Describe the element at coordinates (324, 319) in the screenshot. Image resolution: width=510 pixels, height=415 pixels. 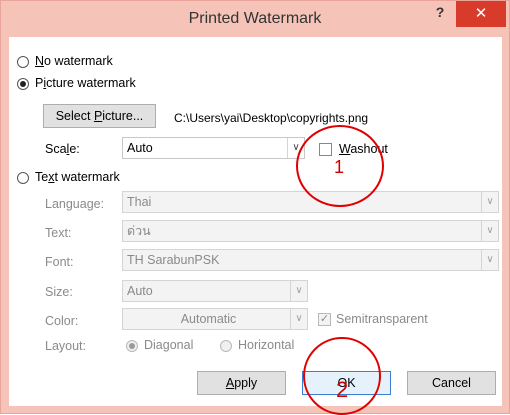
I see `semitransparent-checkbox: ✓` at that location.